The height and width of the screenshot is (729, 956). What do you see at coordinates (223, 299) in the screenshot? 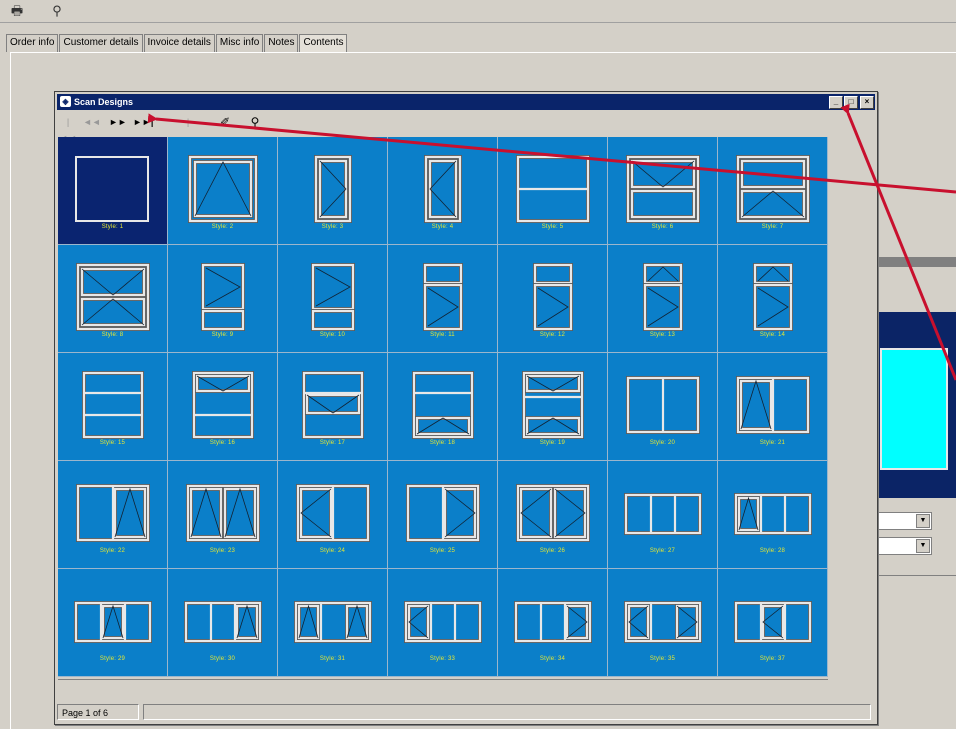
I see `design-cell: Style: 9` at bounding box center [223, 299].